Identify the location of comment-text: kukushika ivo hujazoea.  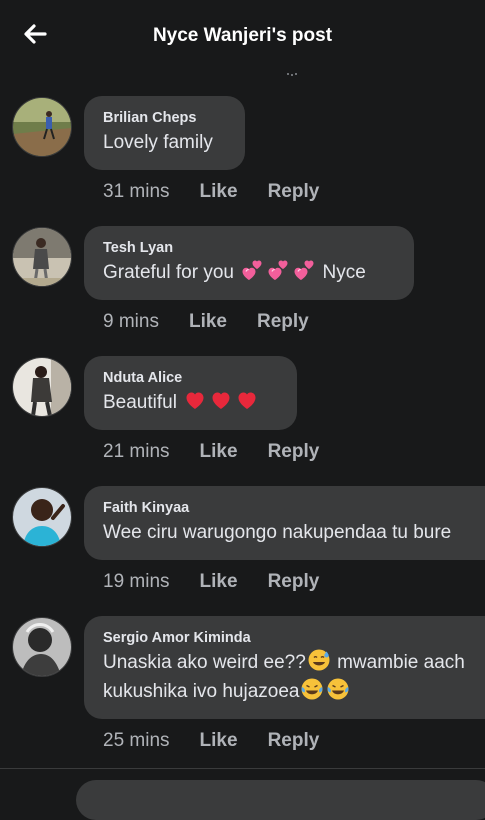
(284, 691).